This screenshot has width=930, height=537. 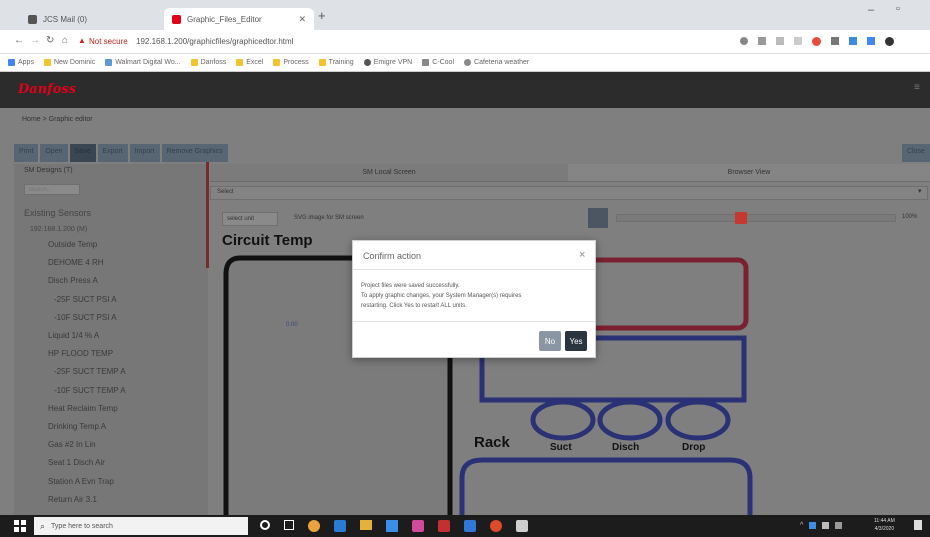 What do you see at coordinates (598, 218) in the screenshot?
I see `zoom-toggle-button` at bounding box center [598, 218].